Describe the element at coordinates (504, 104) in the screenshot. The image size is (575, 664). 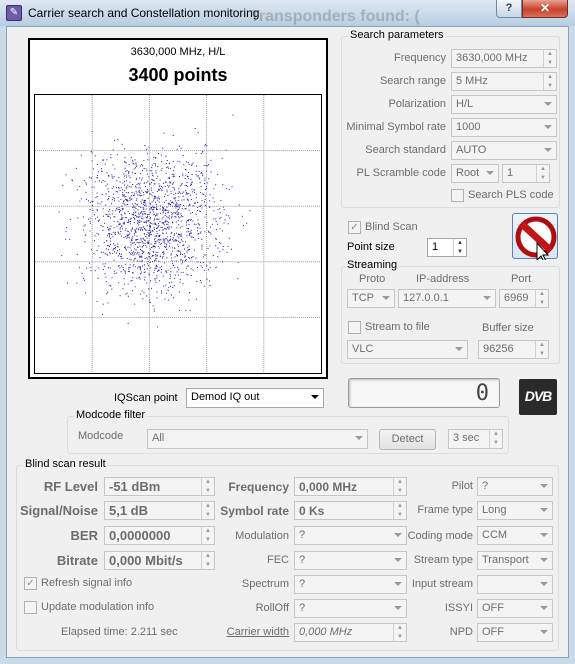
I see `polarization-dropdown: H/L` at that location.